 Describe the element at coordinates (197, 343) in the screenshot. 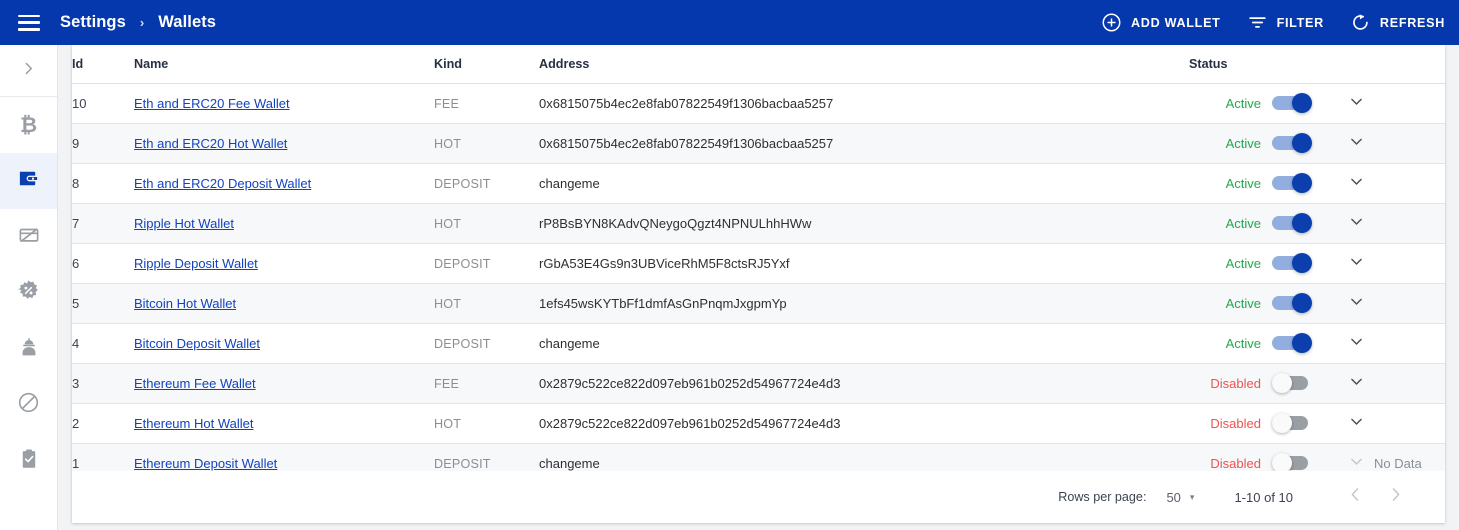

I see `wallet-name-link: Bitcoin Deposit Wallet` at that location.